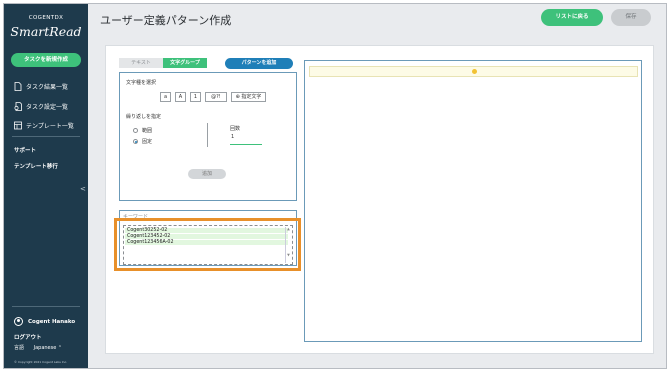  Describe the element at coordinates (135, 141) in the screenshot. I see `radio-fixed` at that location.